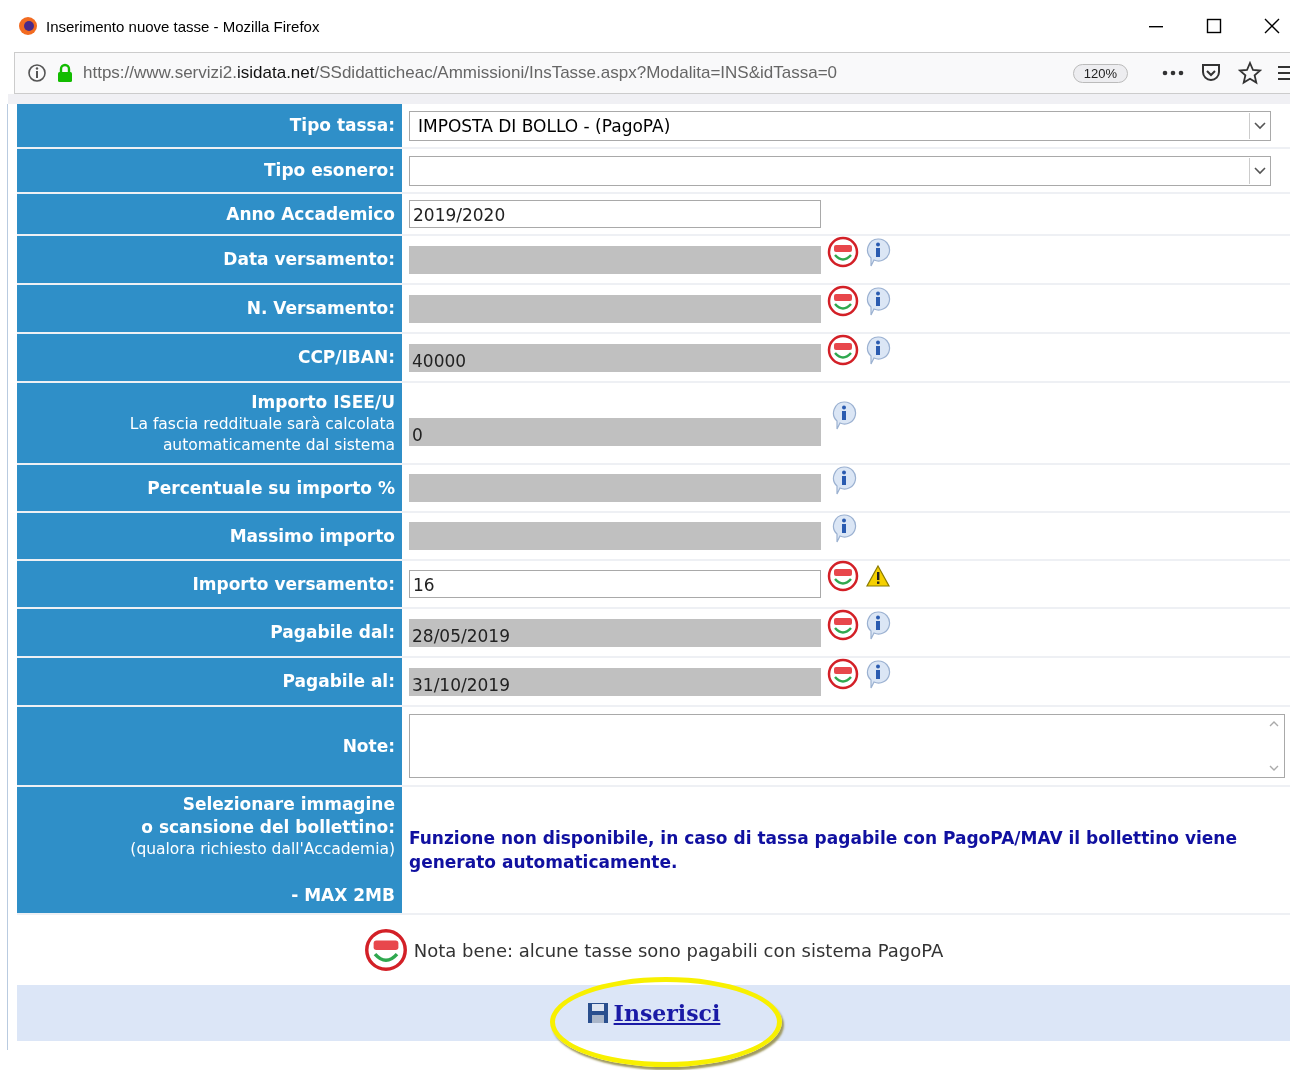 The height and width of the screenshot is (1070, 1290). Describe the element at coordinates (1250, 73) in the screenshot. I see `star-icon` at that location.